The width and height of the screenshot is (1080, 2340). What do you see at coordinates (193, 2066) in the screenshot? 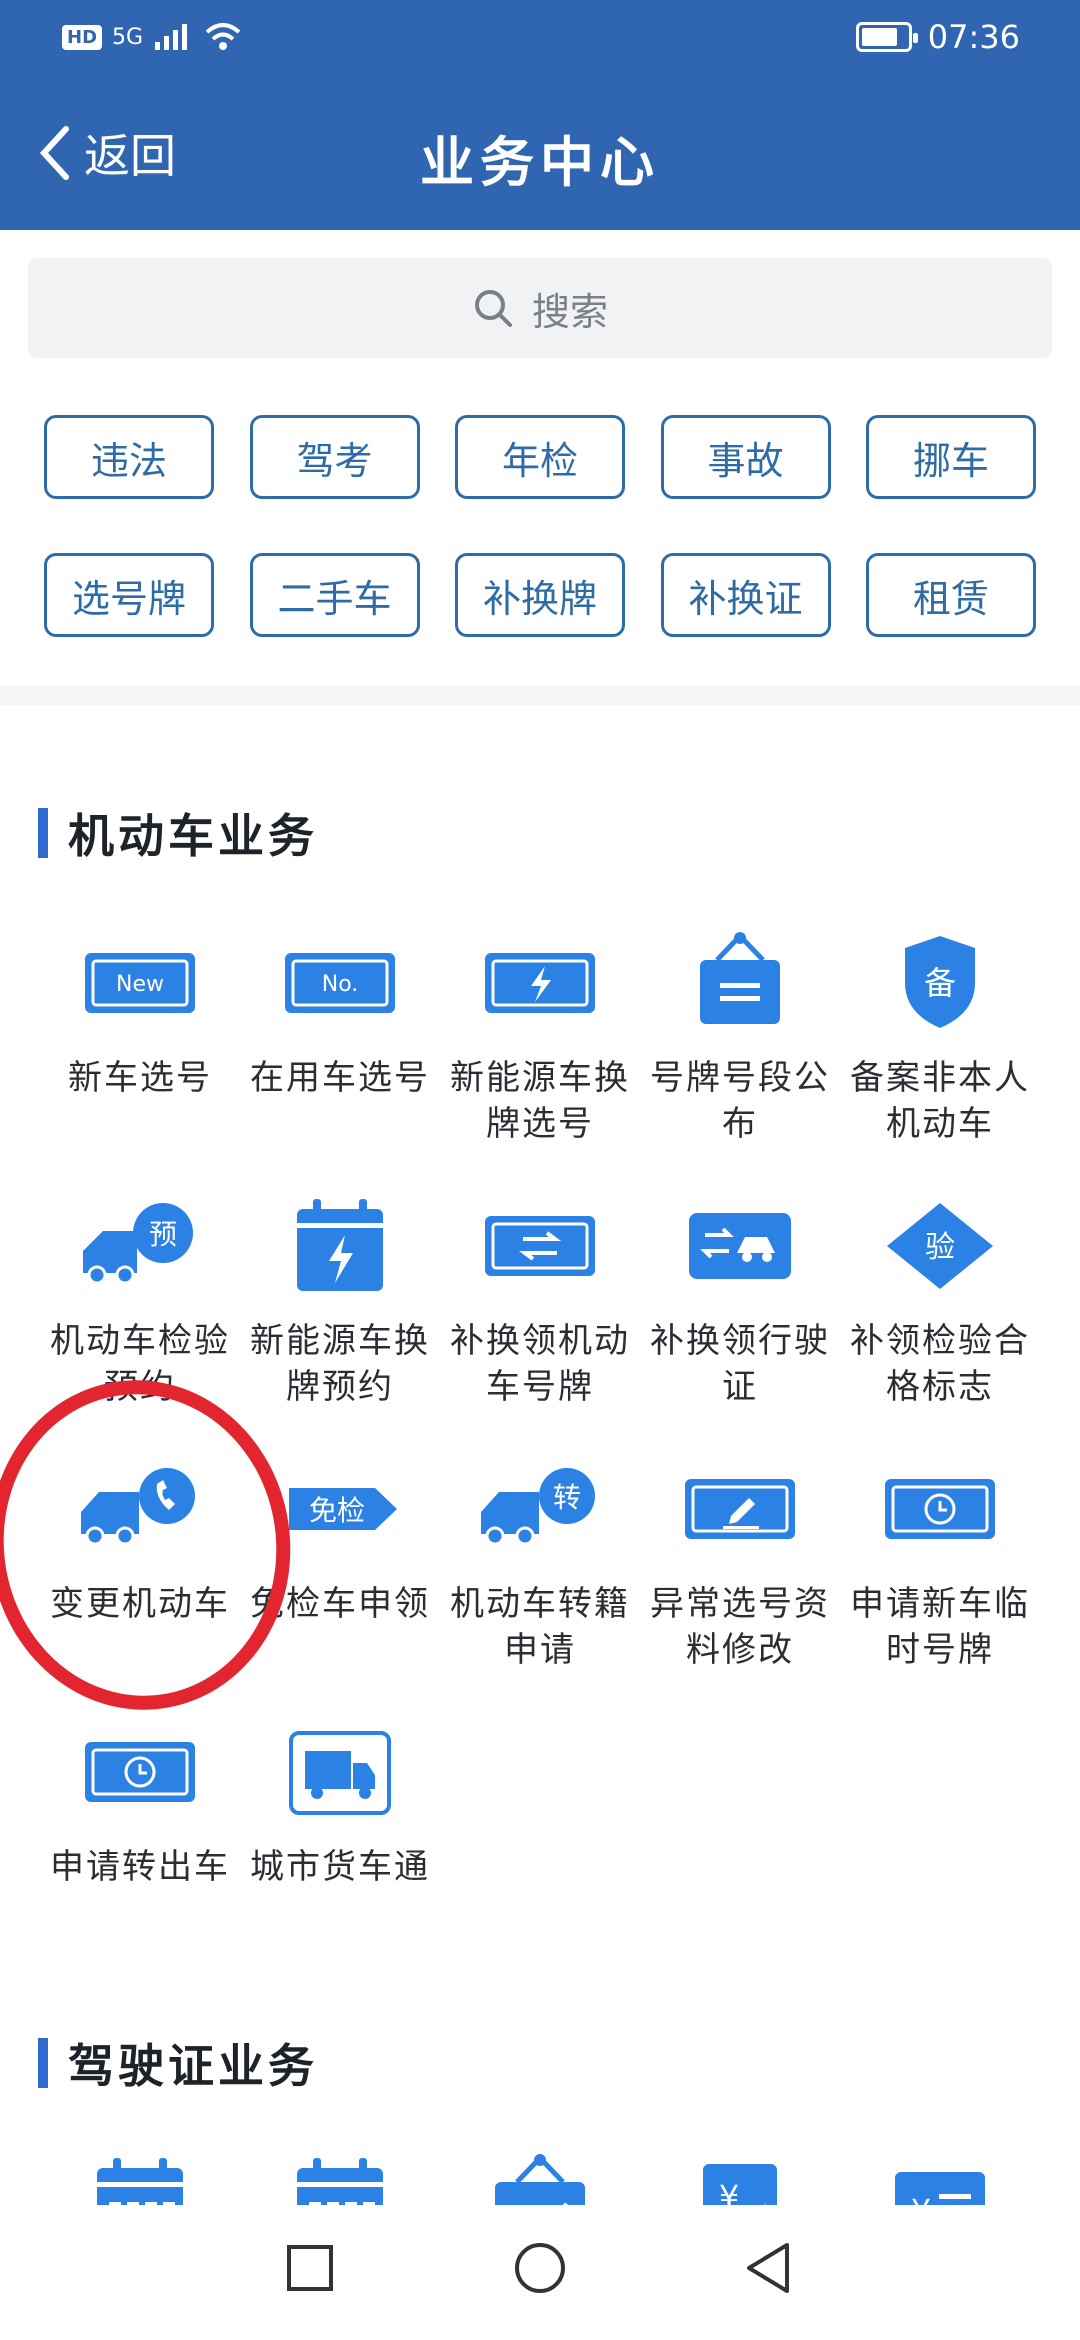
I see `section-title-text: 驾驶证业务` at bounding box center [193, 2066].